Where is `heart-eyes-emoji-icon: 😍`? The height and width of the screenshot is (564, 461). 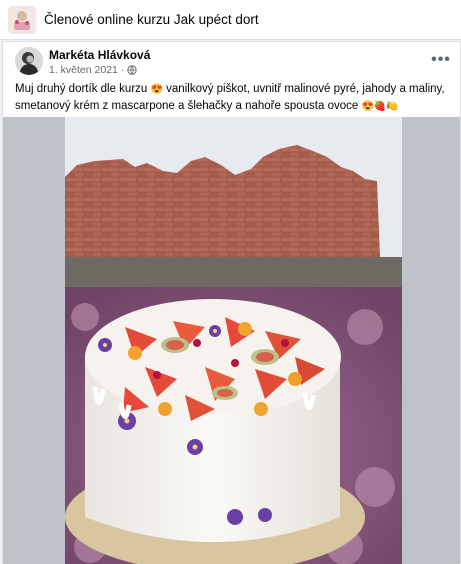 heart-eyes-emoji-icon: 😍 is located at coordinates (156, 89).